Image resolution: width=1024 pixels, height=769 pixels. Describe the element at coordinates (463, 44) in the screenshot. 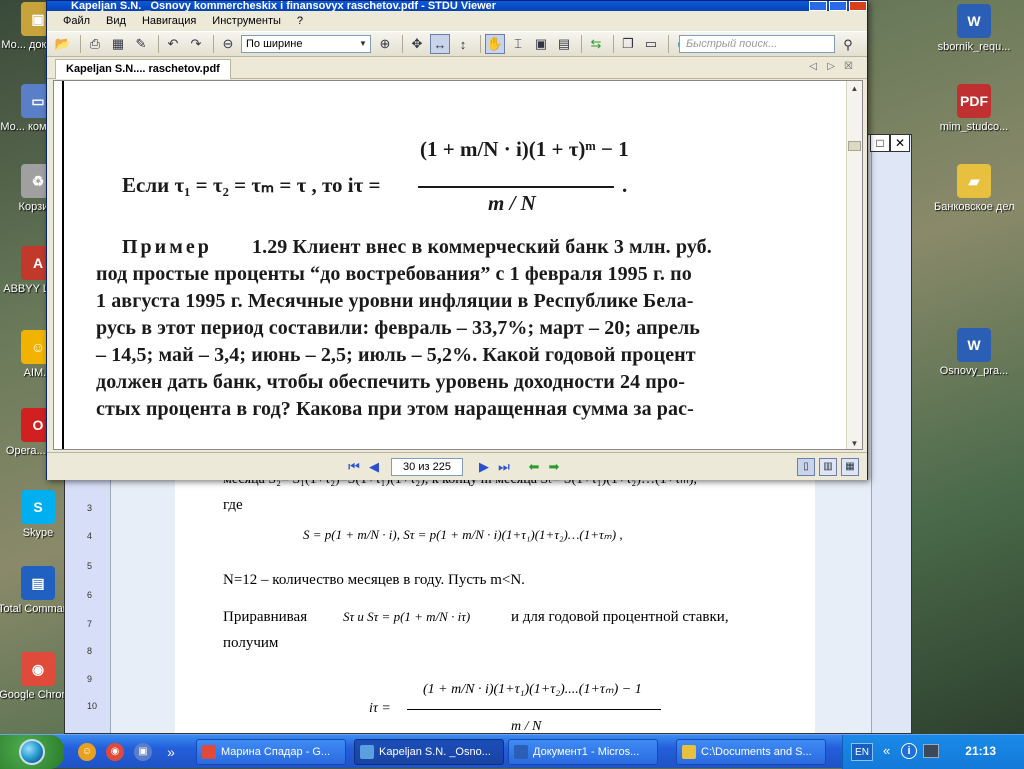

I see `fit-height-icon: ↕` at that location.